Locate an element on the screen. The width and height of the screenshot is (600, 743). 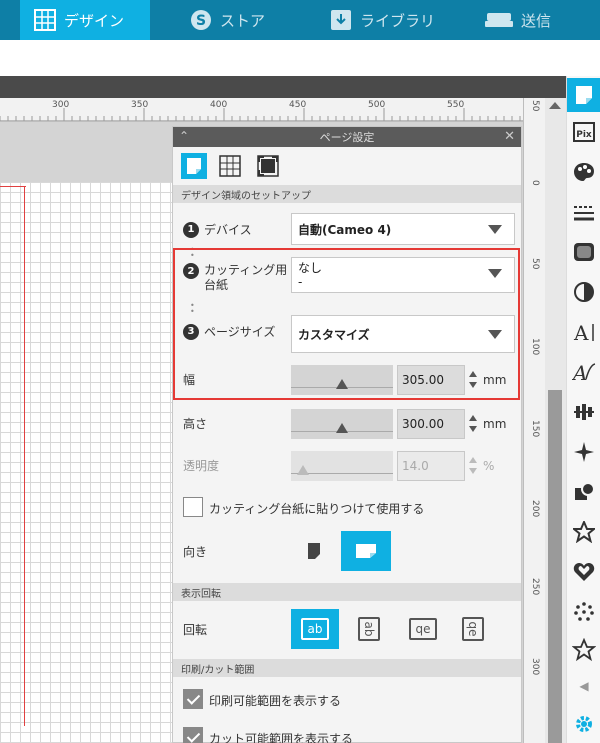
orientation-row: 向き is located at coordinates (347, 552).